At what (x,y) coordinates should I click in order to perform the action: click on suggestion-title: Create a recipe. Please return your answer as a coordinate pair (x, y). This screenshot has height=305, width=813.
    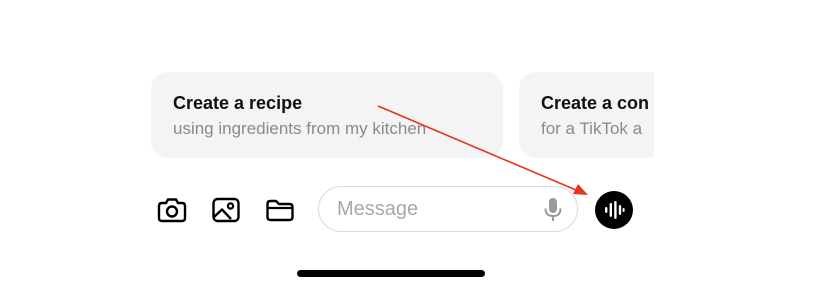
    Looking at the image, I should click on (238, 103).